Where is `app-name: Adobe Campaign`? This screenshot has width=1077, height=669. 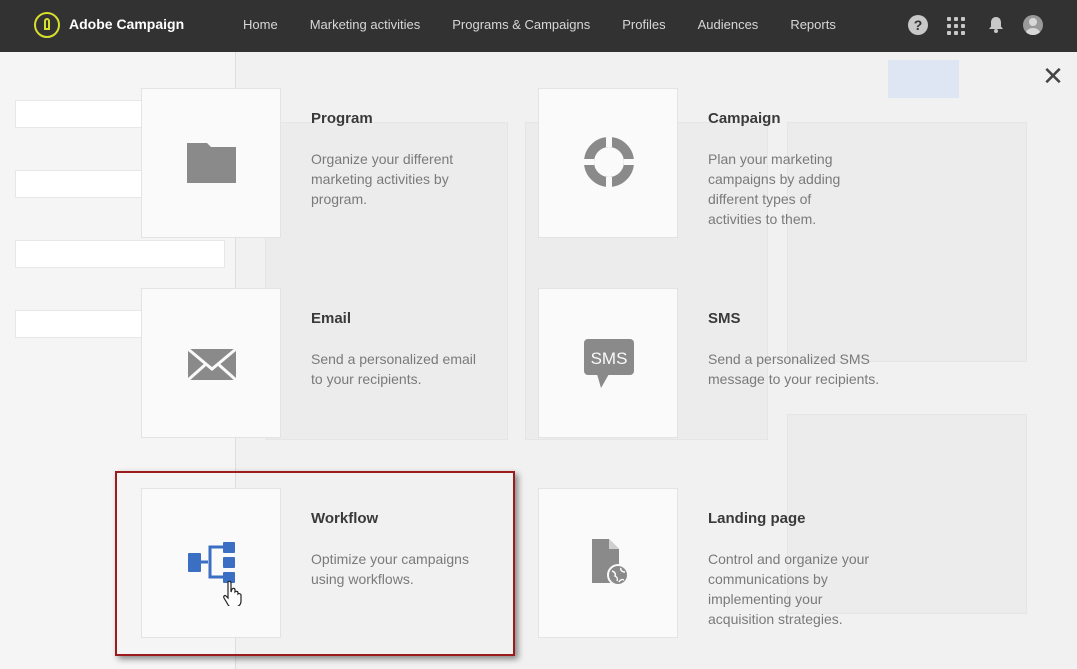
app-name: Adobe Campaign is located at coordinates (126, 24).